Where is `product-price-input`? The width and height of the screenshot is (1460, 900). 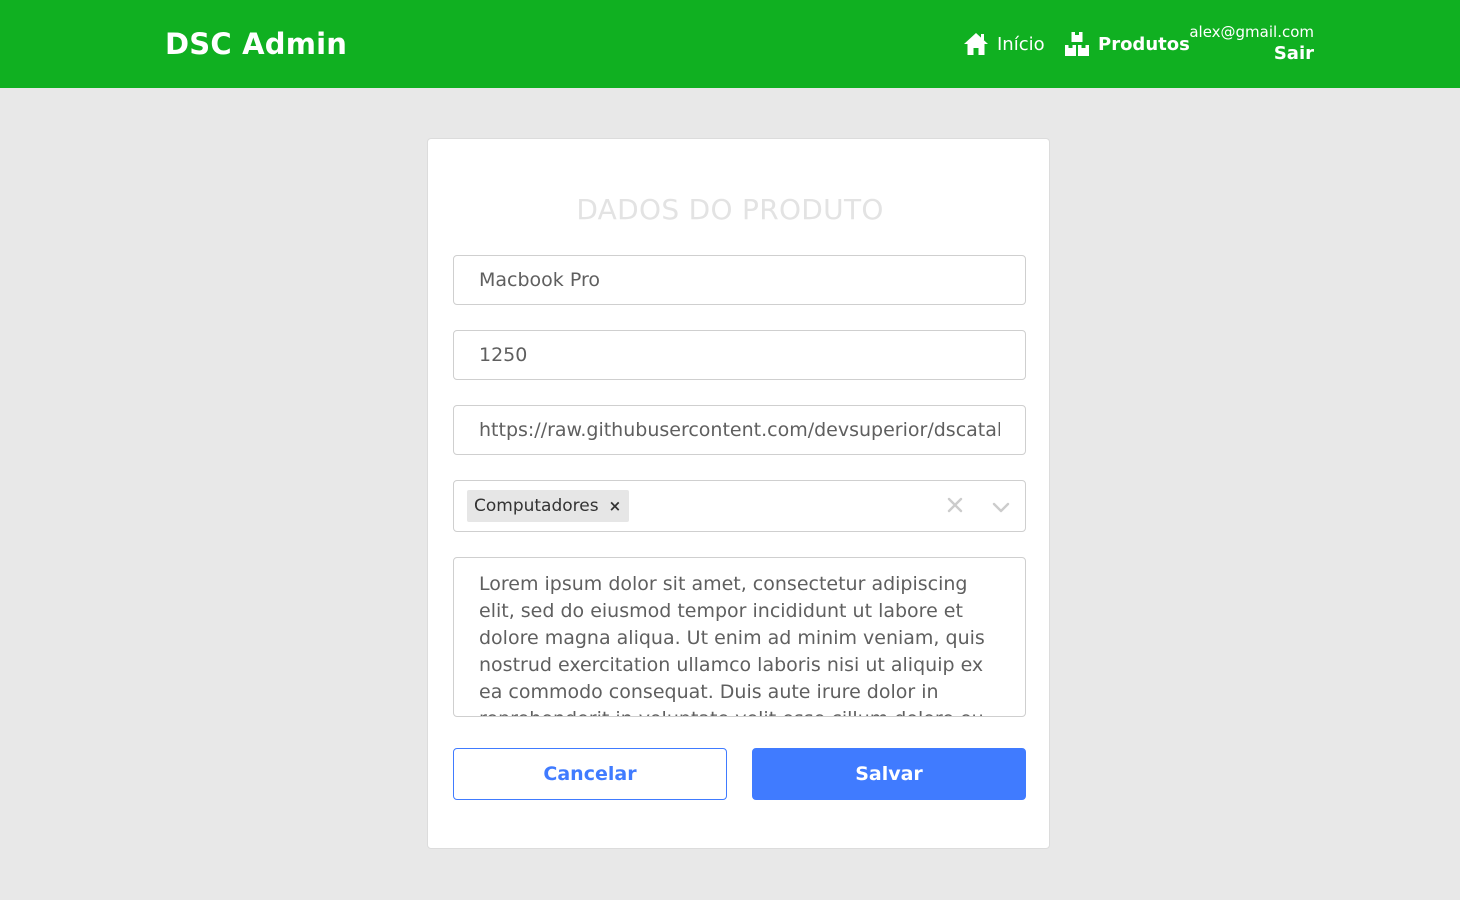 product-price-input is located at coordinates (739, 355).